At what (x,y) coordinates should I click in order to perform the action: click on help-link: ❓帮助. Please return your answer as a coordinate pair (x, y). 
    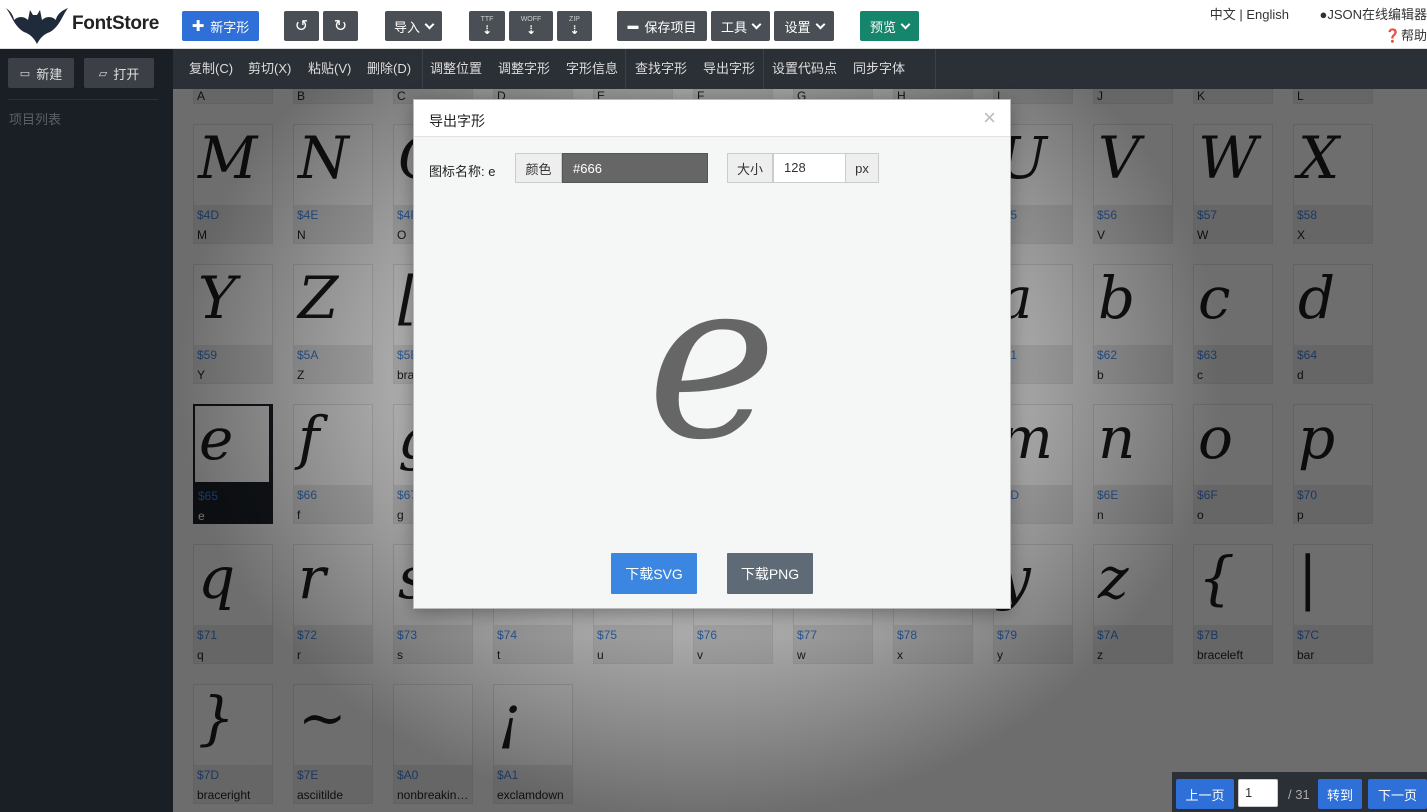
    Looking at the image, I should click on (1406, 34).